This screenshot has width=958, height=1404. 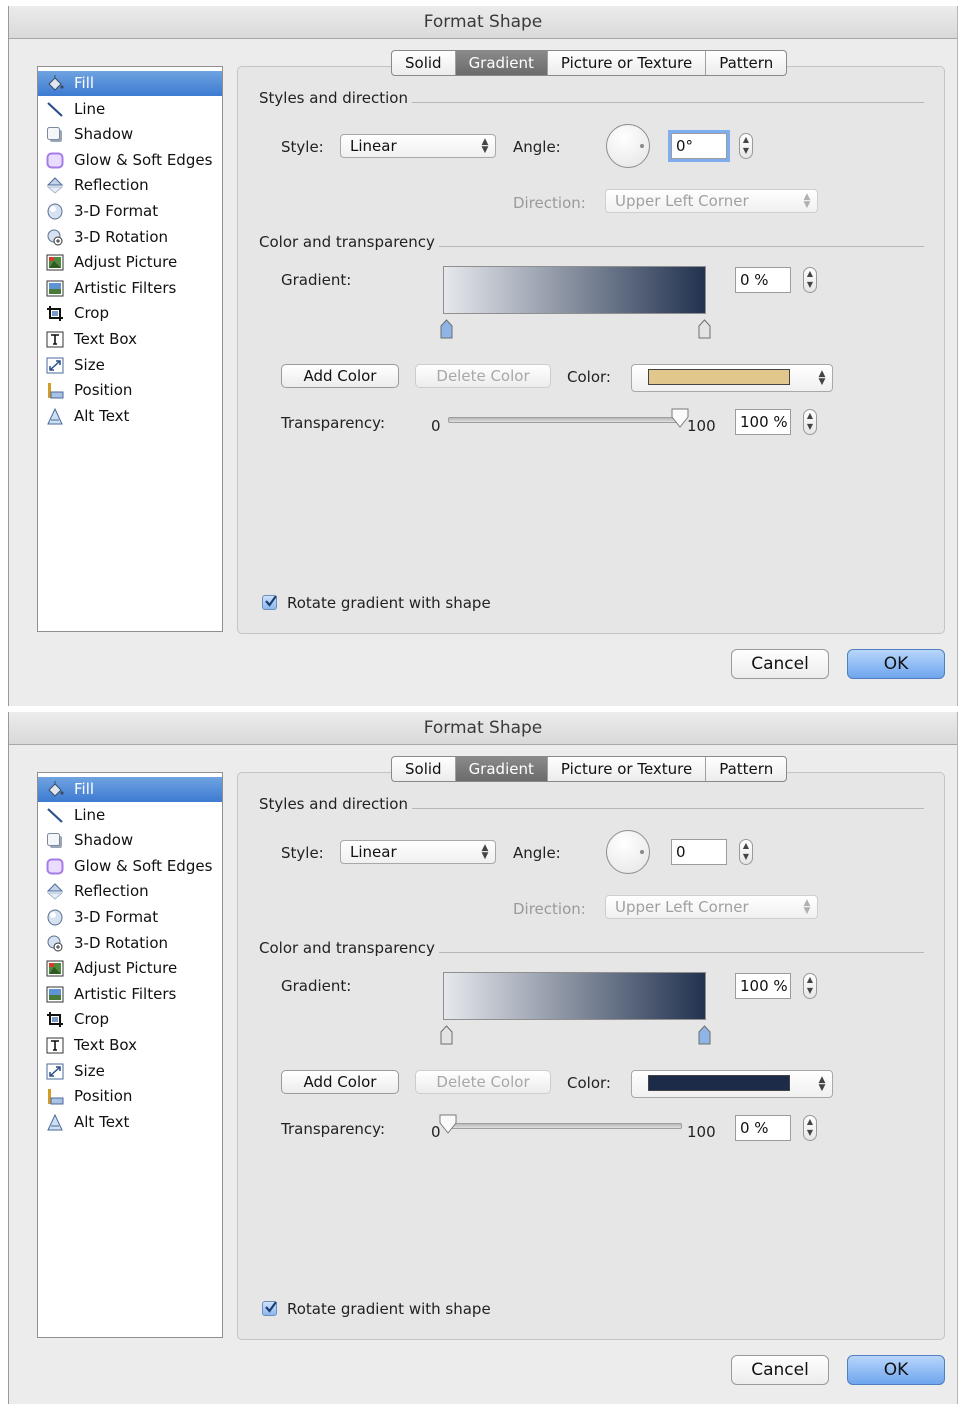 What do you see at coordinates (55, 365) in the screenshot?
I see `size-icon` at bounding box center [55, 365].